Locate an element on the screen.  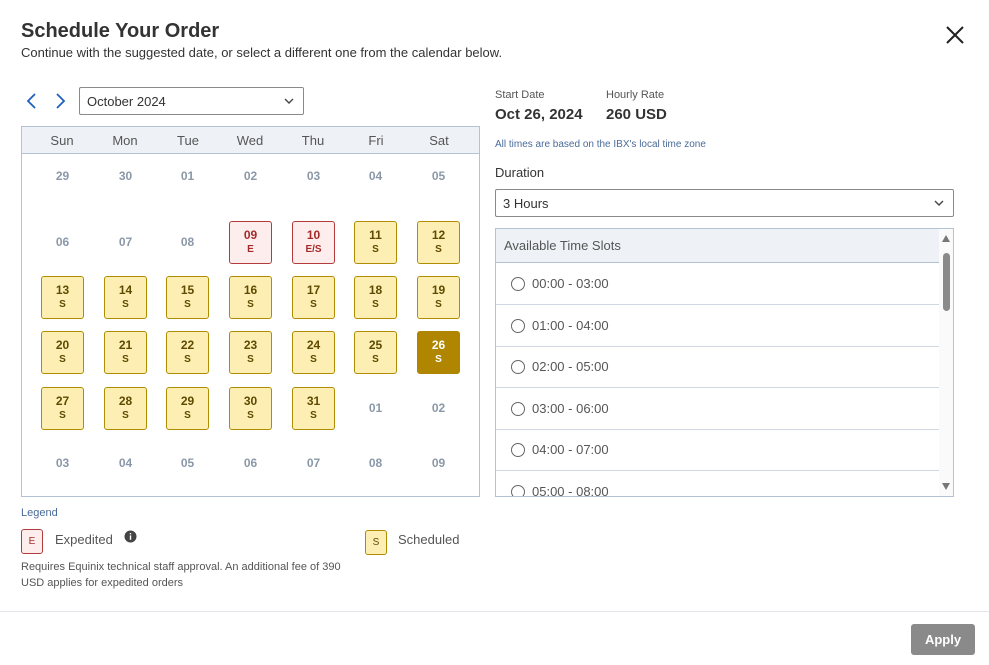
calendar-day: 10 E/S is located at coordinates (313, 242).